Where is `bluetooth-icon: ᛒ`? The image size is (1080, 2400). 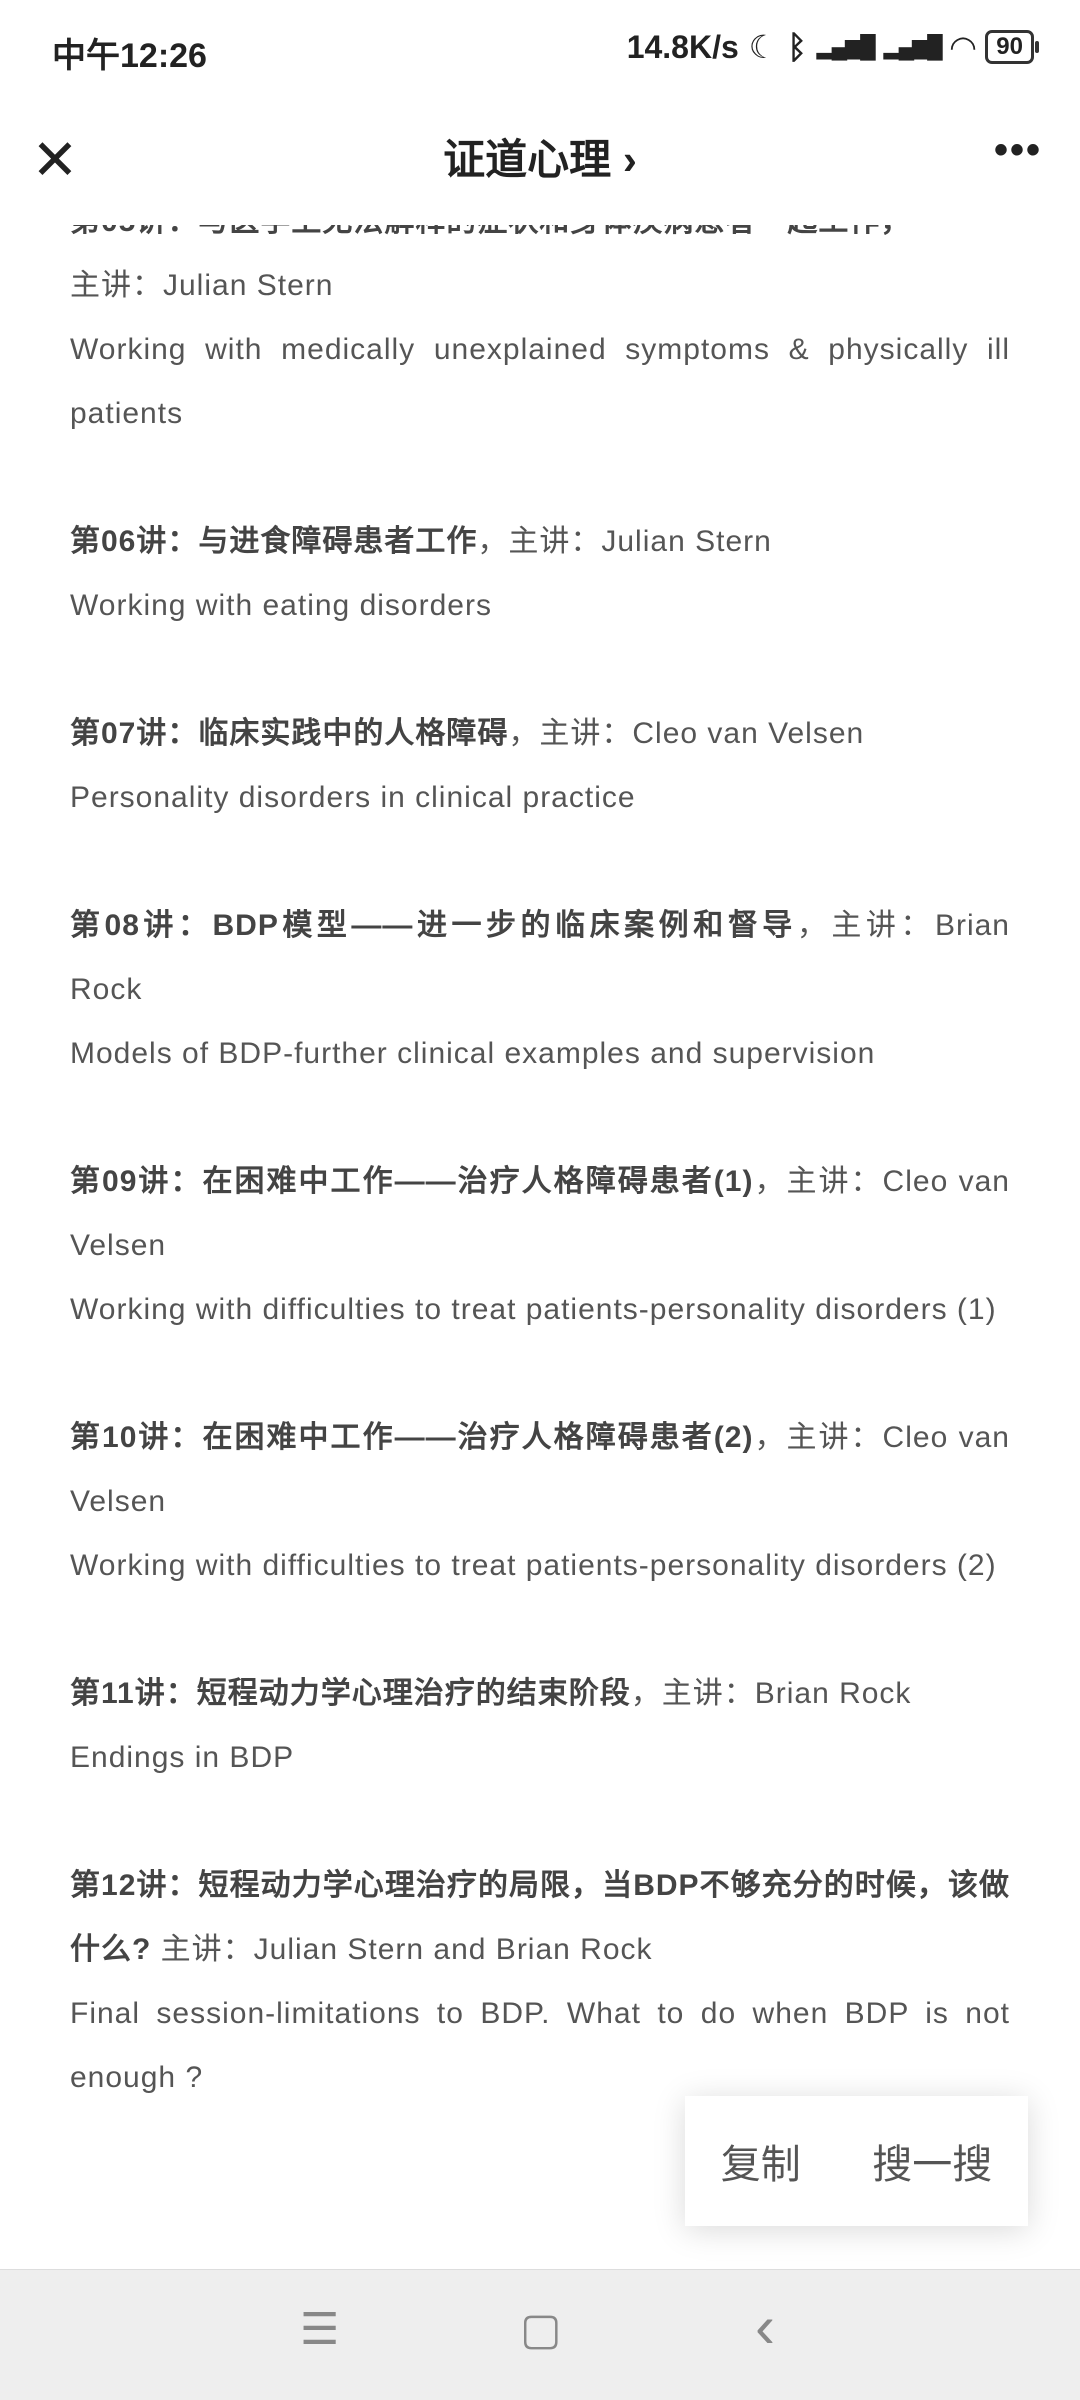 bluetooth-icon: ᛒ is located at coordinates (797, 46).